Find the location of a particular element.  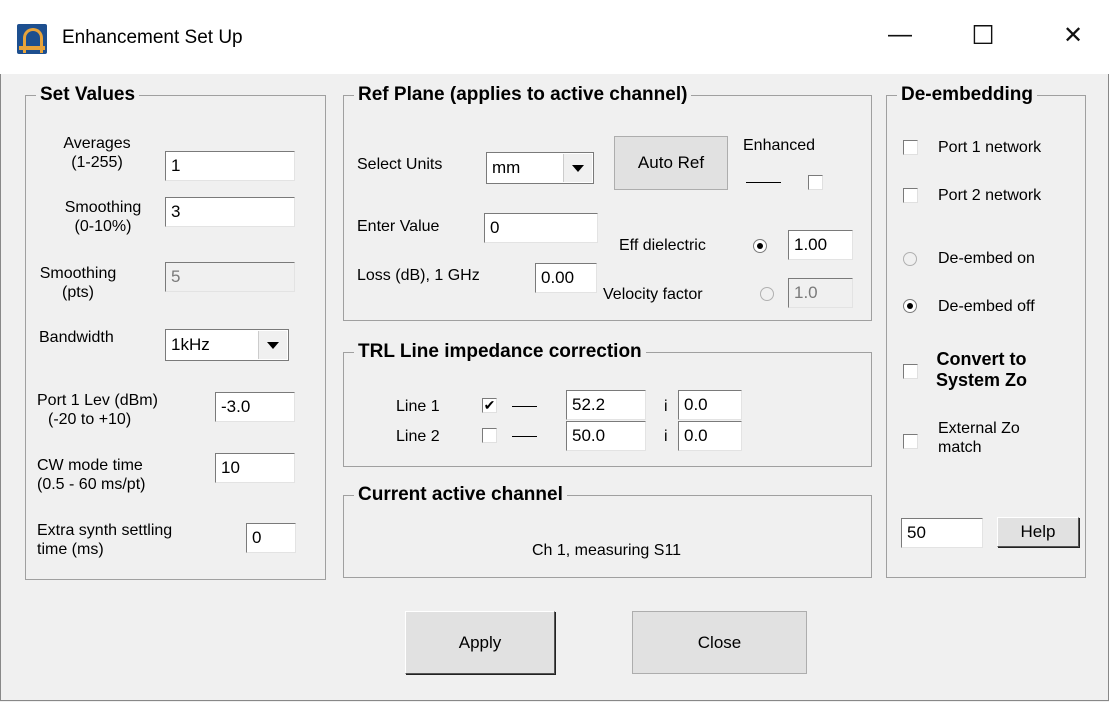

active-channel-group: Current active channel is located at coordinates (607, 531).